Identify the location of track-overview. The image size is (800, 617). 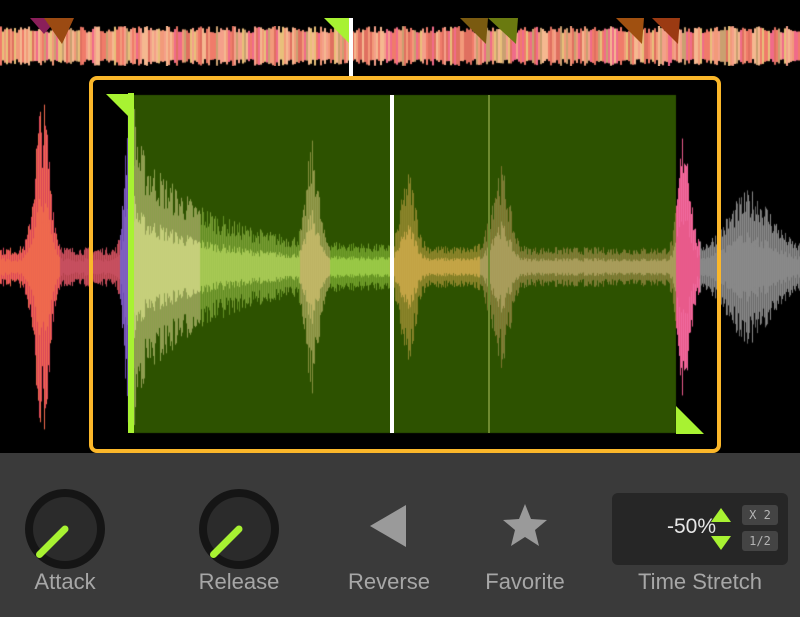
(400, 39).